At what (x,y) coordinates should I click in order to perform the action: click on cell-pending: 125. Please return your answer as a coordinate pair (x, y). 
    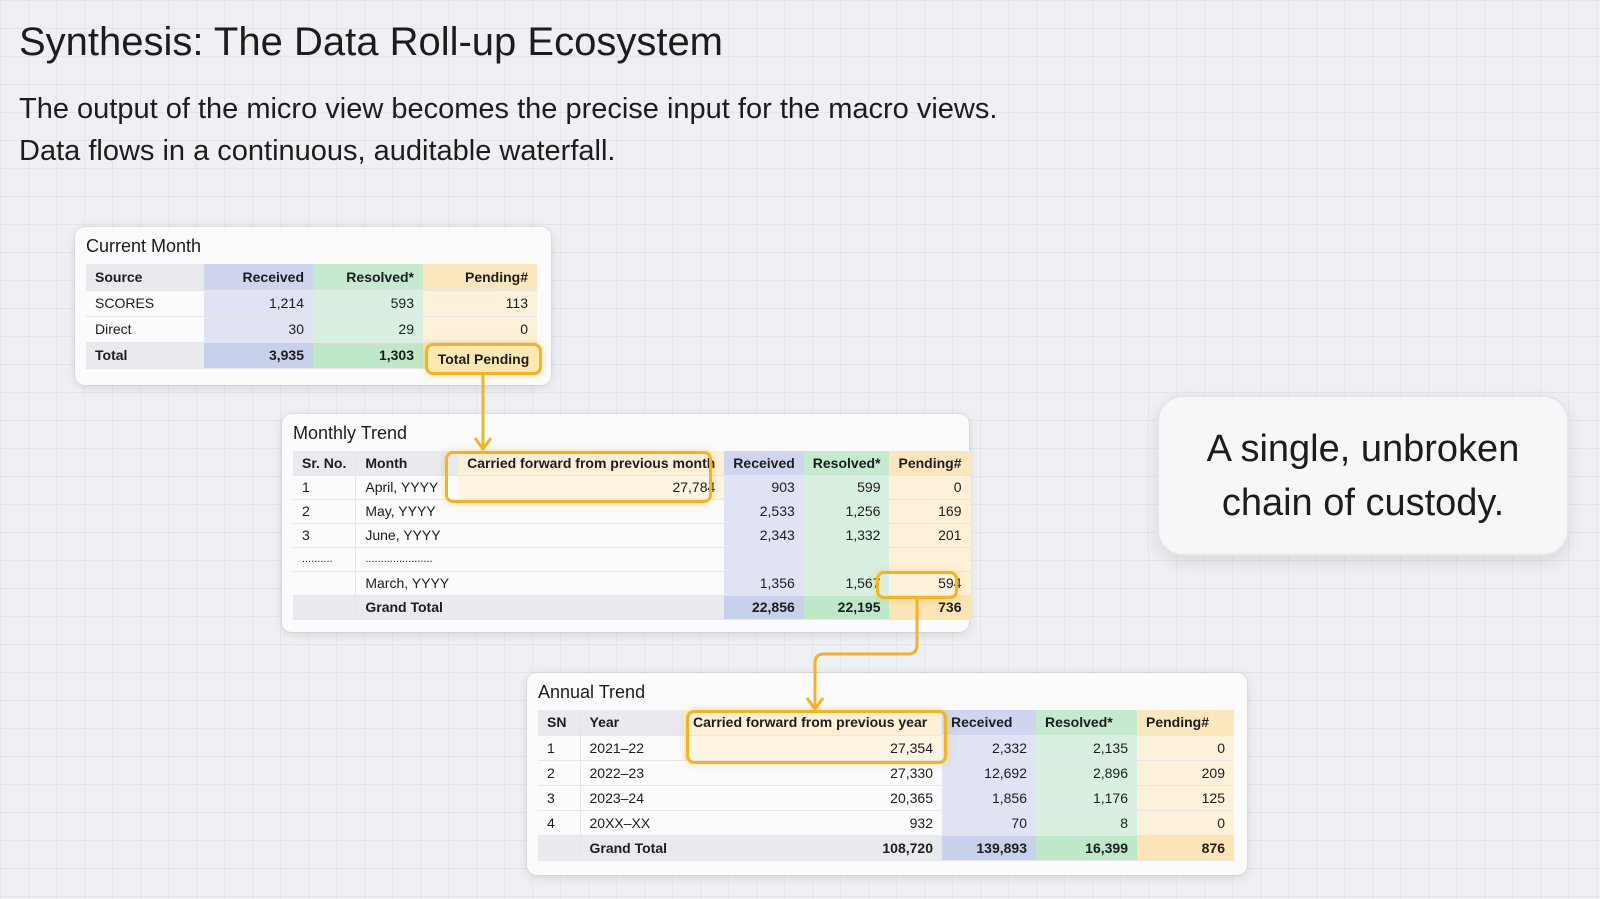
    Looking at the image, I should click on (1185, 798).